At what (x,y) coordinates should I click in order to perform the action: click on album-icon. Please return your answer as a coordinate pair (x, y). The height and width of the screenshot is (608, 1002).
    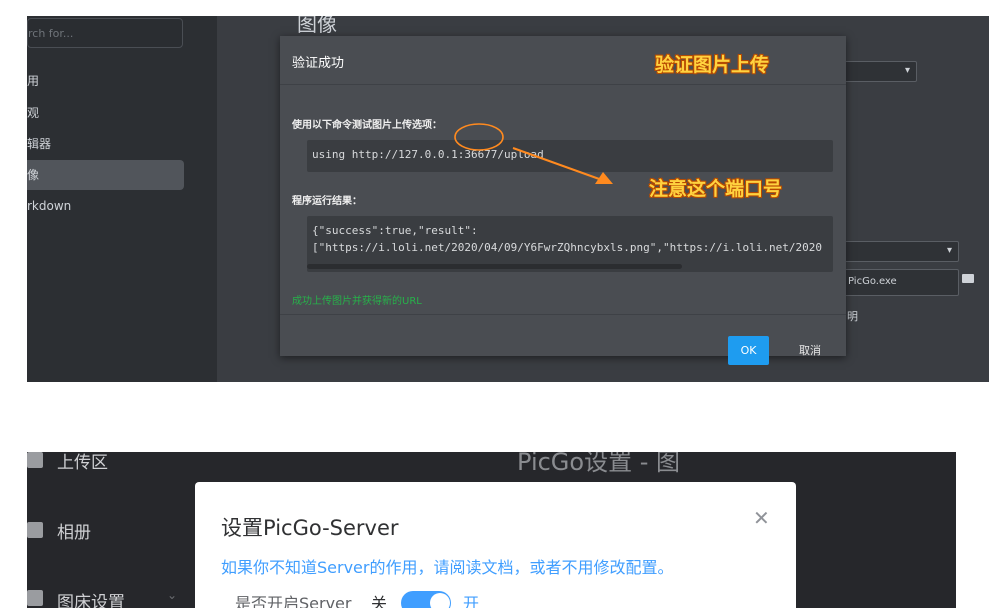
    Looking at the image, I should click on (35, 530).